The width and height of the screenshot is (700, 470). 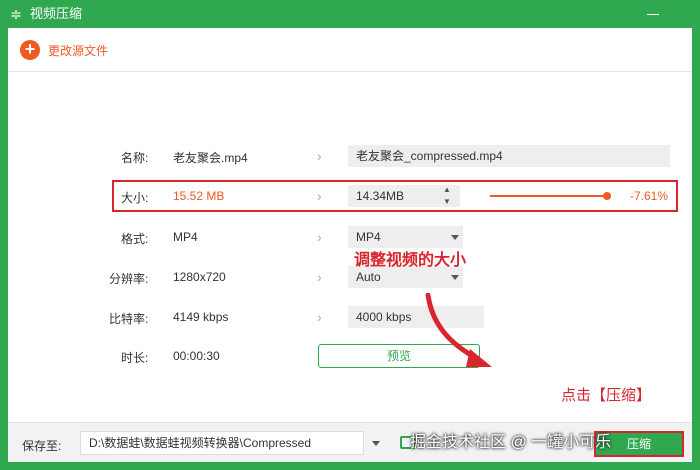 What do you see at coordinates (649, 196) in the screenshot?
I see `size-percent: -7.61%` at bounding box center [649, 196].